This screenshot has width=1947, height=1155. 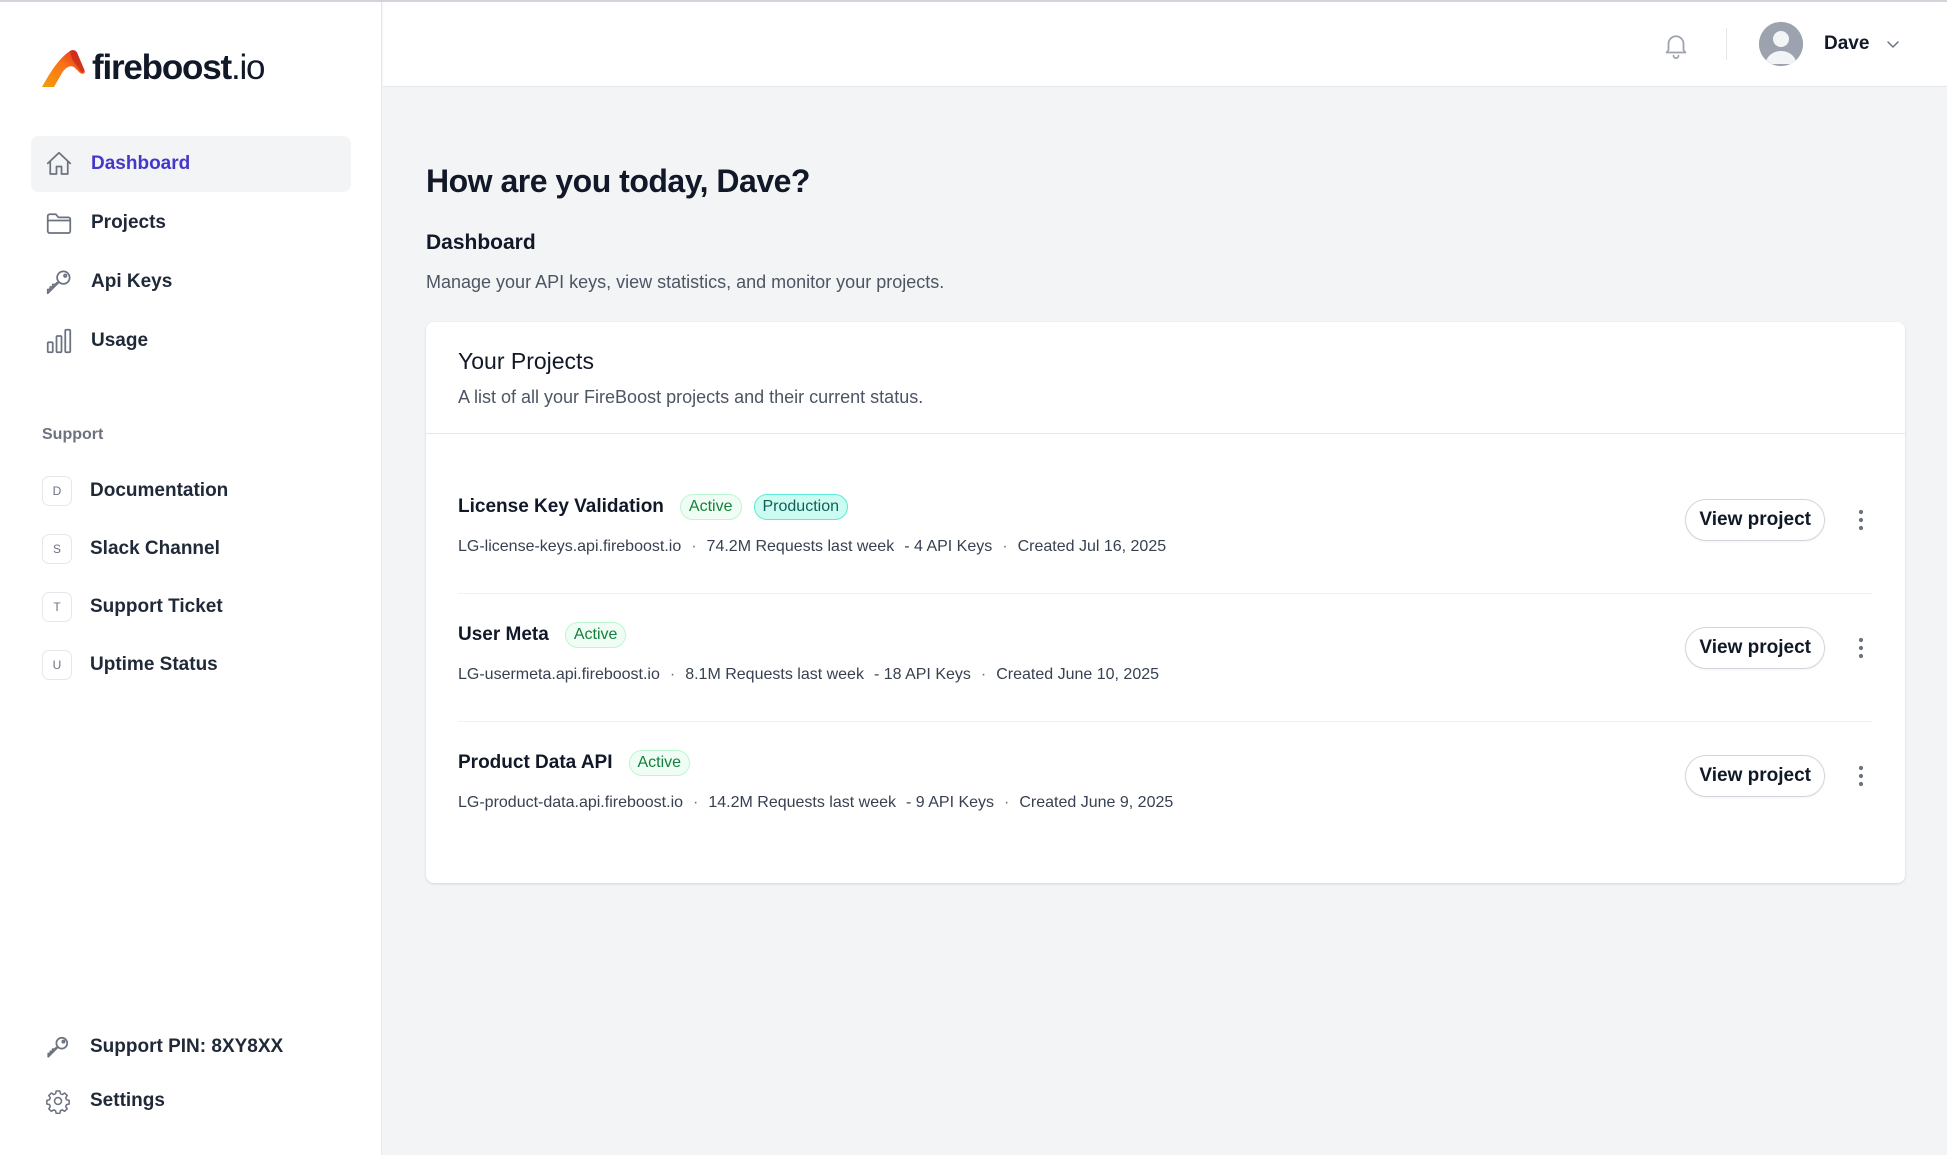 I want to click on support-item-documentation: D Documentation, so click(x=191, y=491).